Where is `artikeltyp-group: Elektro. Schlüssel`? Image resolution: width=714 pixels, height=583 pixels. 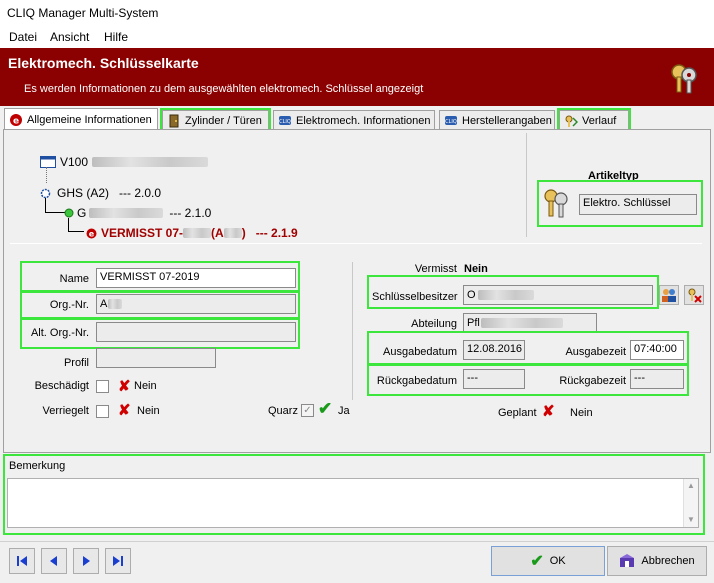
artikeltyp-group: Elektro. Schlüssel is located at coordinates (620, 203).